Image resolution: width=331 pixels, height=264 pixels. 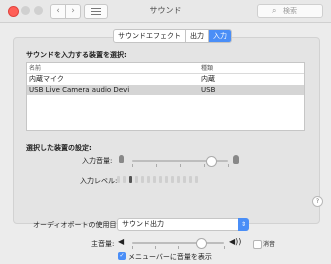 I want to click on show-volume-label: メニューバーに音量を表示, so click(x=170, y=257).